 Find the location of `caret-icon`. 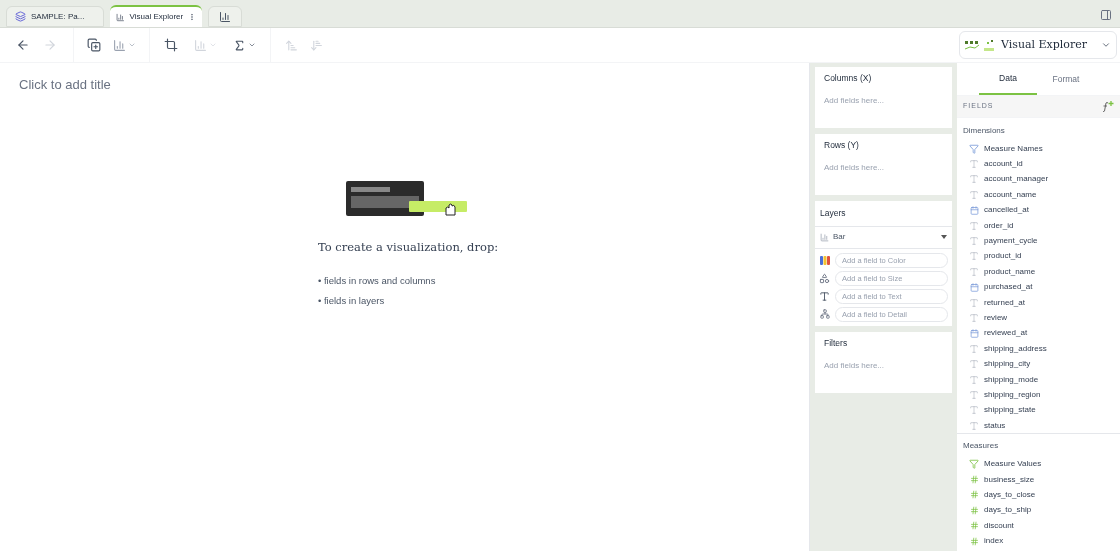

caret-icon is located at coordinates (944, 237).